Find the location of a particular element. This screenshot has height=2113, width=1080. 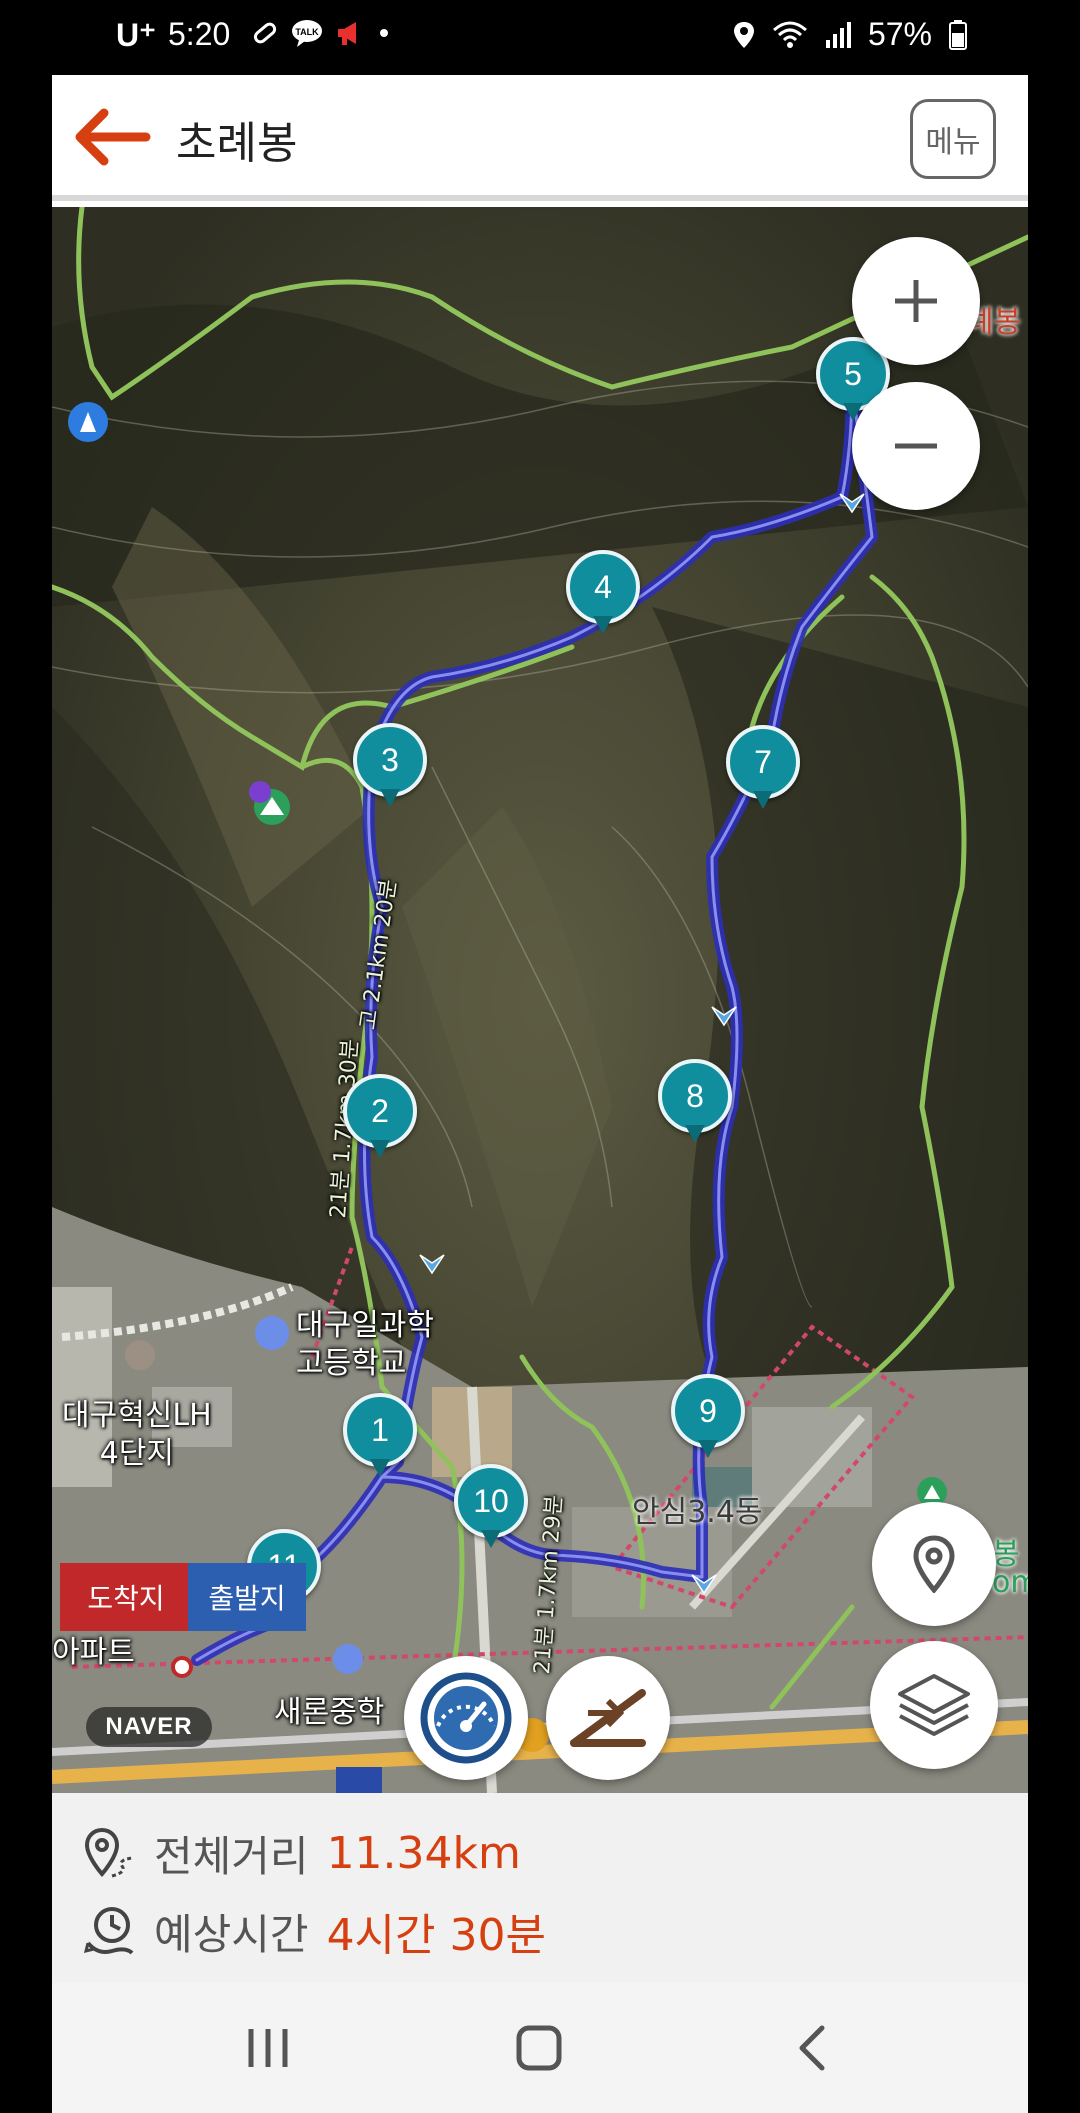

time-label: 예상시간 is located at coordinates (231, 1934).